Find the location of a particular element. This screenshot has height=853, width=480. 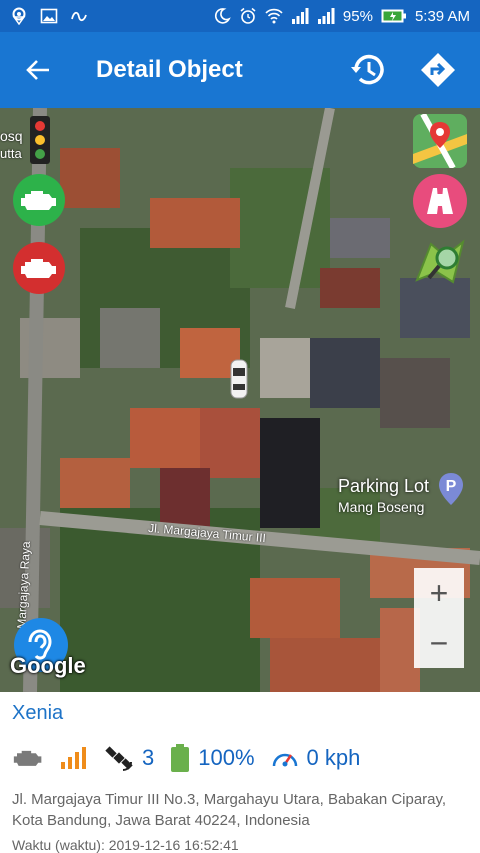

status-bar: 95% 5:39 AM is located at coordinates (240, 16).